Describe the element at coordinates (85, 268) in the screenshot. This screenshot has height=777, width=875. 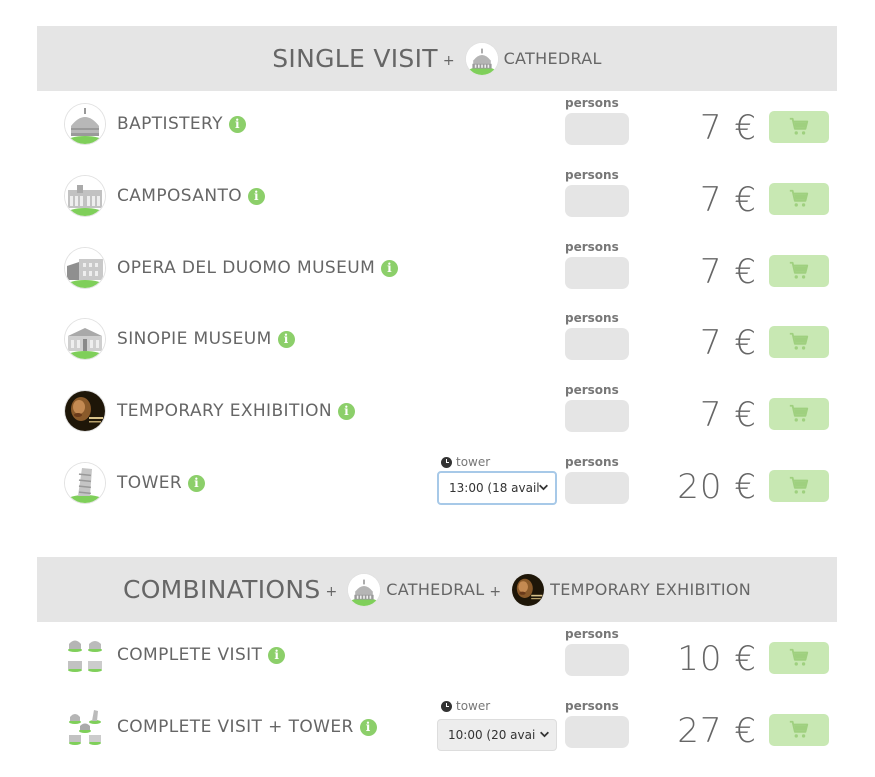
I see `opera-museum-icon` at that location.